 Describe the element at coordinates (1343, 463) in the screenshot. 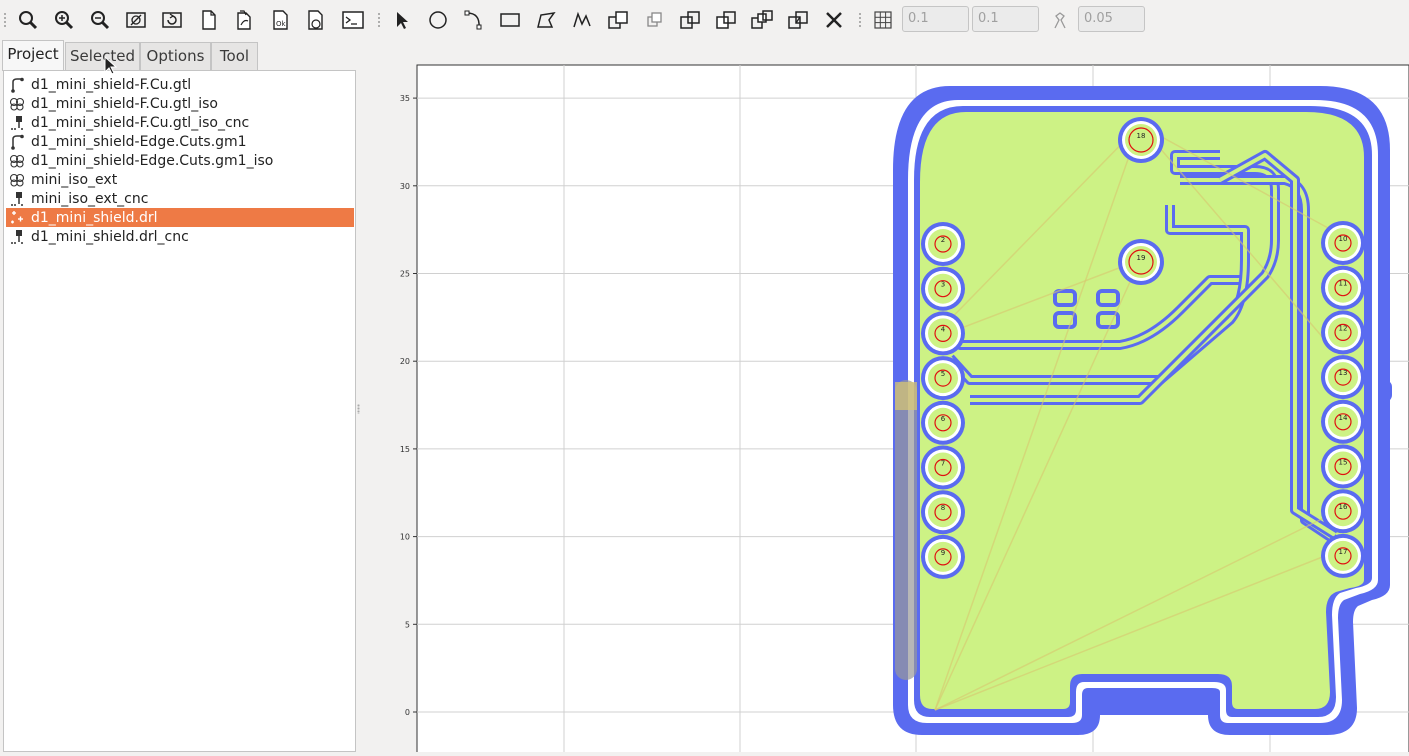

I see `pad-right-label: 15` at that location.